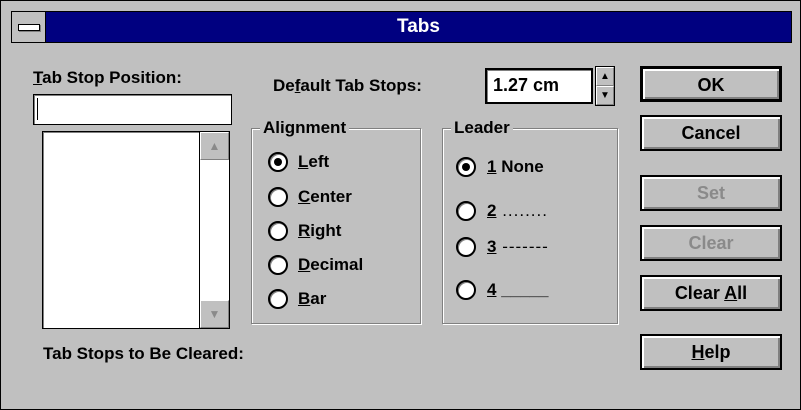  I want to click on tab-stop-list: ▲ ▼, so click(136, 230).